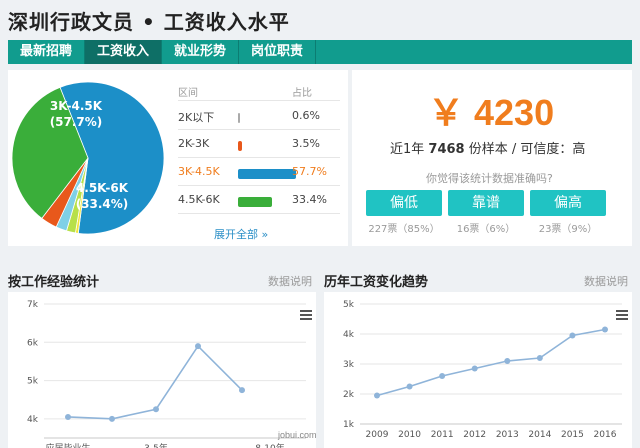 This screenshot has width=640, height=448. I want to click on vote-accurate-button: 靠谱, so click(486, 203).